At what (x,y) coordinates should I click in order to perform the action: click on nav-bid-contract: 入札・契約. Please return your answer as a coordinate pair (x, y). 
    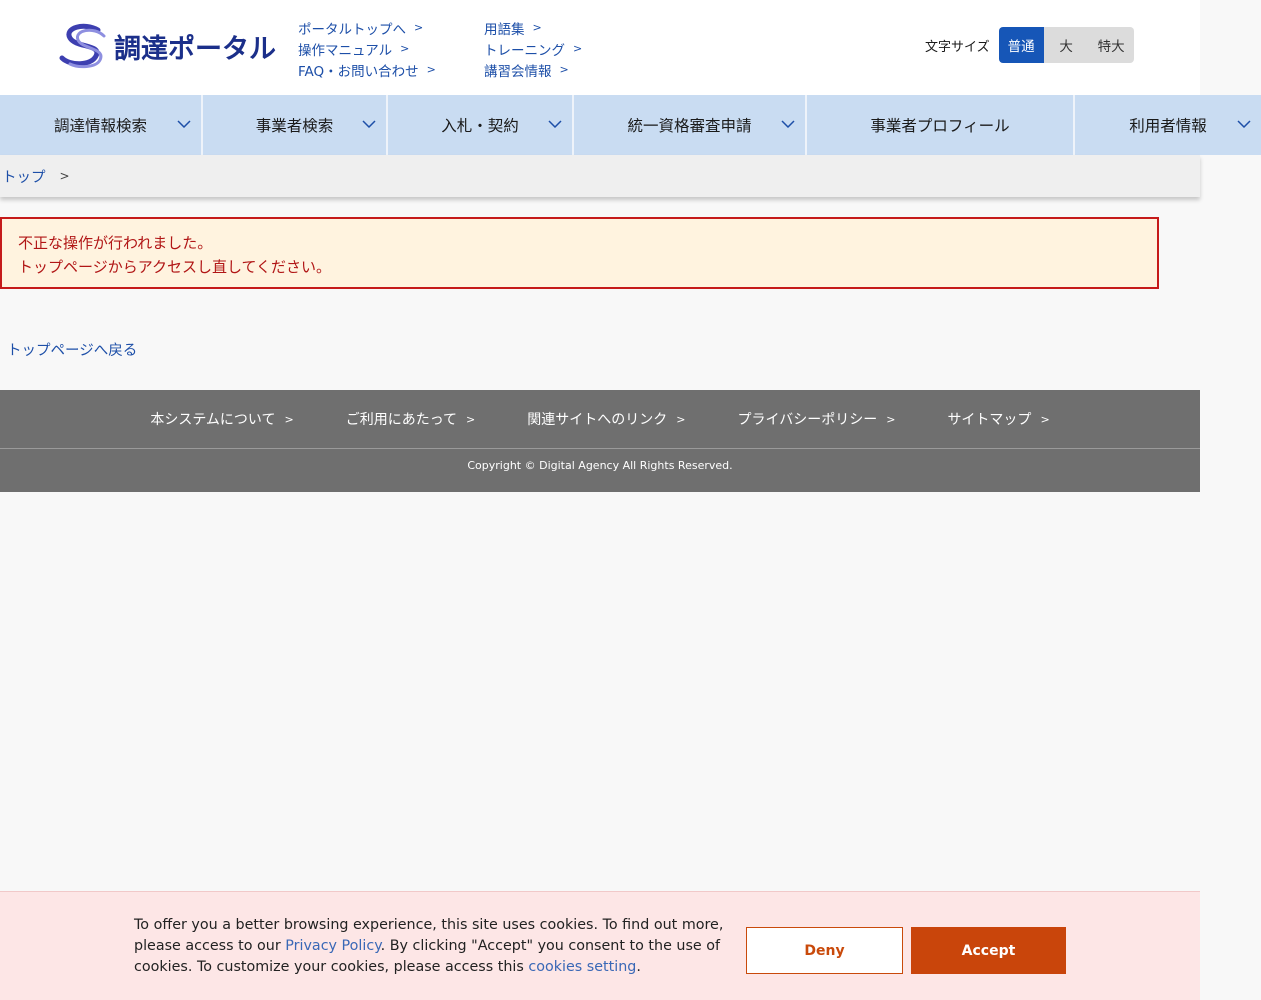
    Looking at the image, I should click on (481, 125).